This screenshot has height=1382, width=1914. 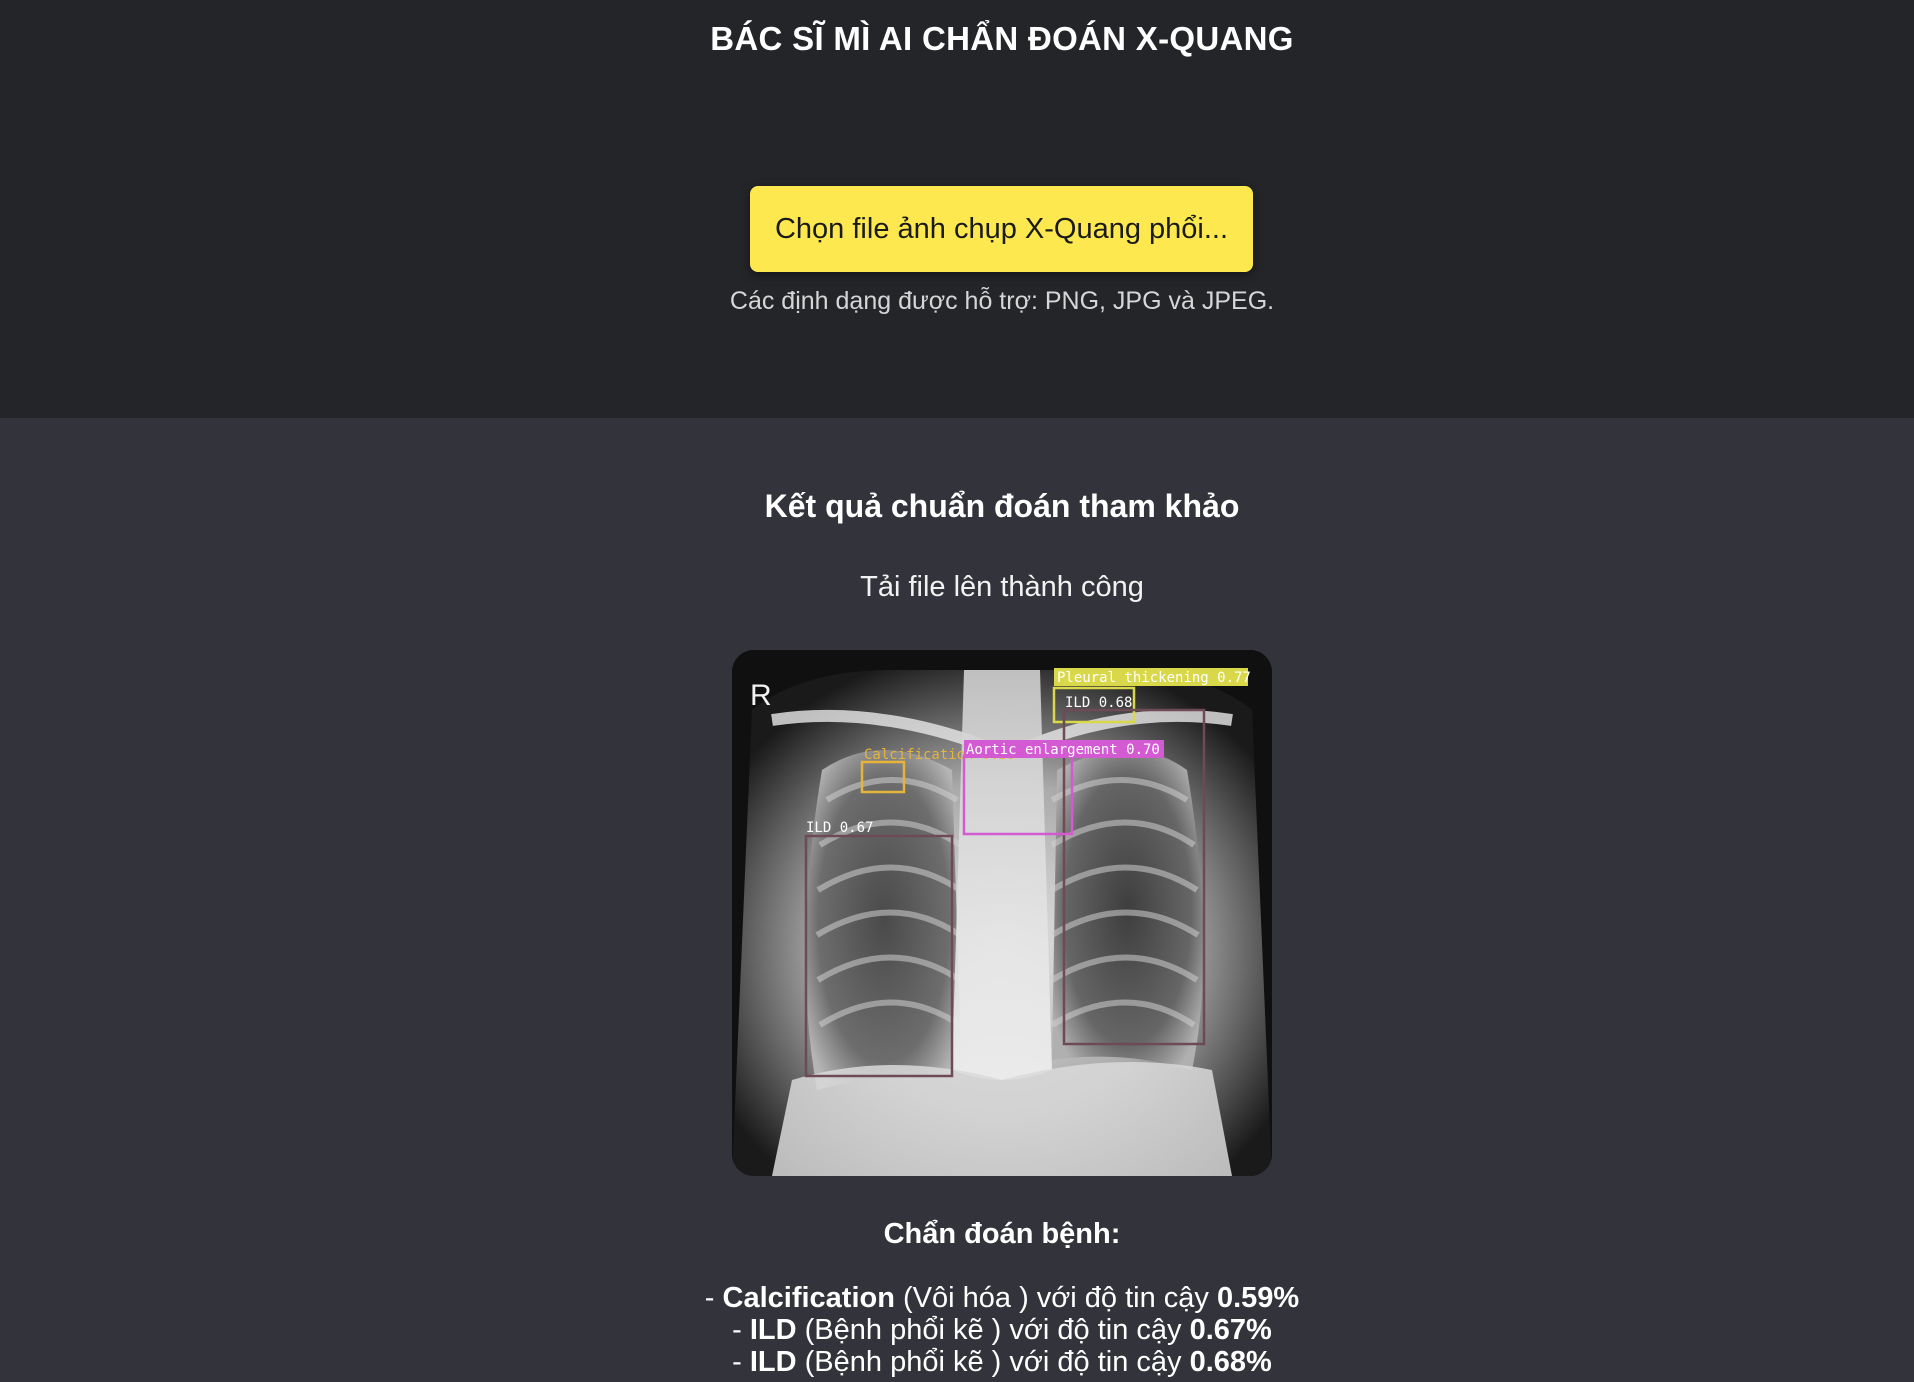 What do you see at coordinates (1002, 875) in the screenshot?
I see `mediastinum` at bounding box center [1002, 875].